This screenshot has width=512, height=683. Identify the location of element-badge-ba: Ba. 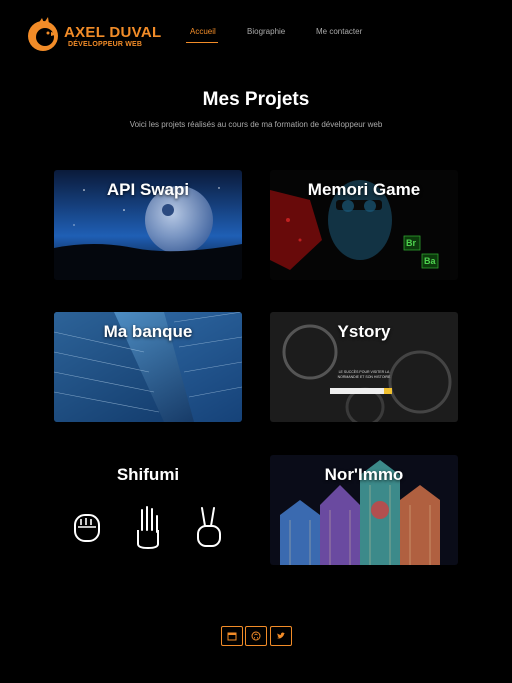
(430, 261).